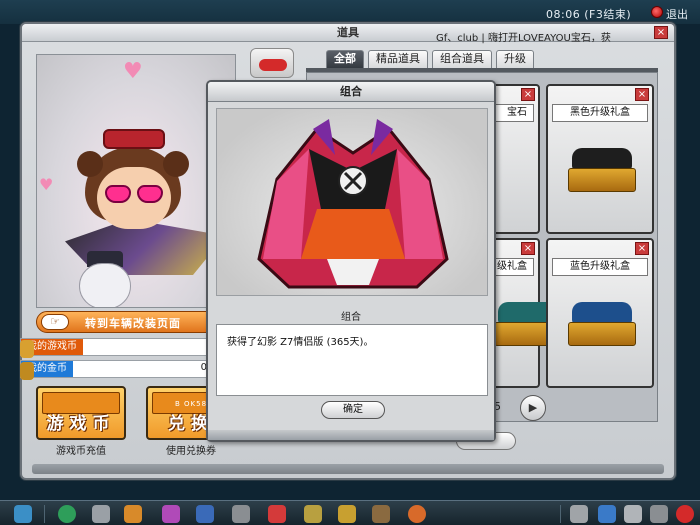 The image size is (700, 525). Describe the element at coordinates (633, 514) in the screenshot. I see `tools-icon` at that location.